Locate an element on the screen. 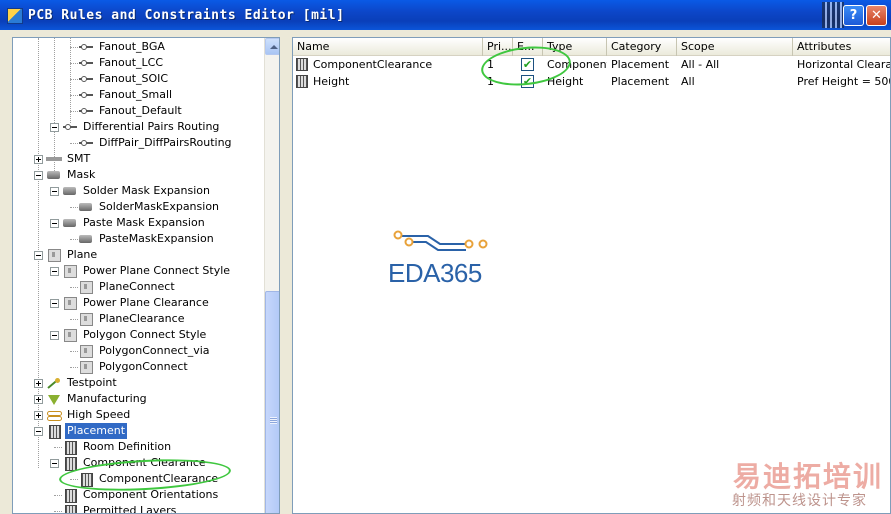 The height and width of the screenshot is (514, 891). tree-scrollbar is located at coordinates (271, 275).